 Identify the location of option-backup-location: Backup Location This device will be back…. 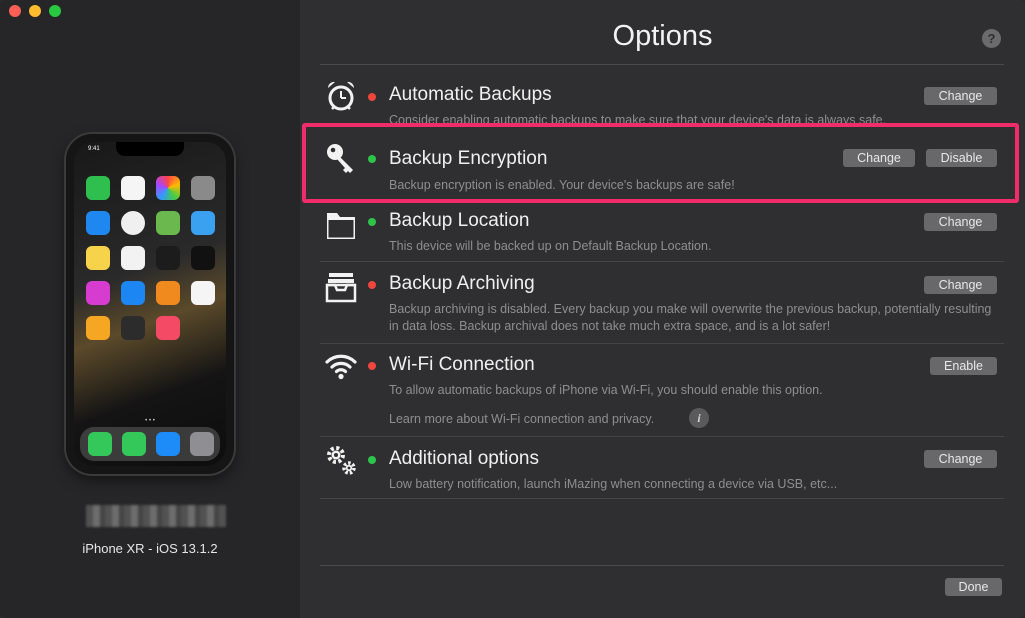
(662, 230).